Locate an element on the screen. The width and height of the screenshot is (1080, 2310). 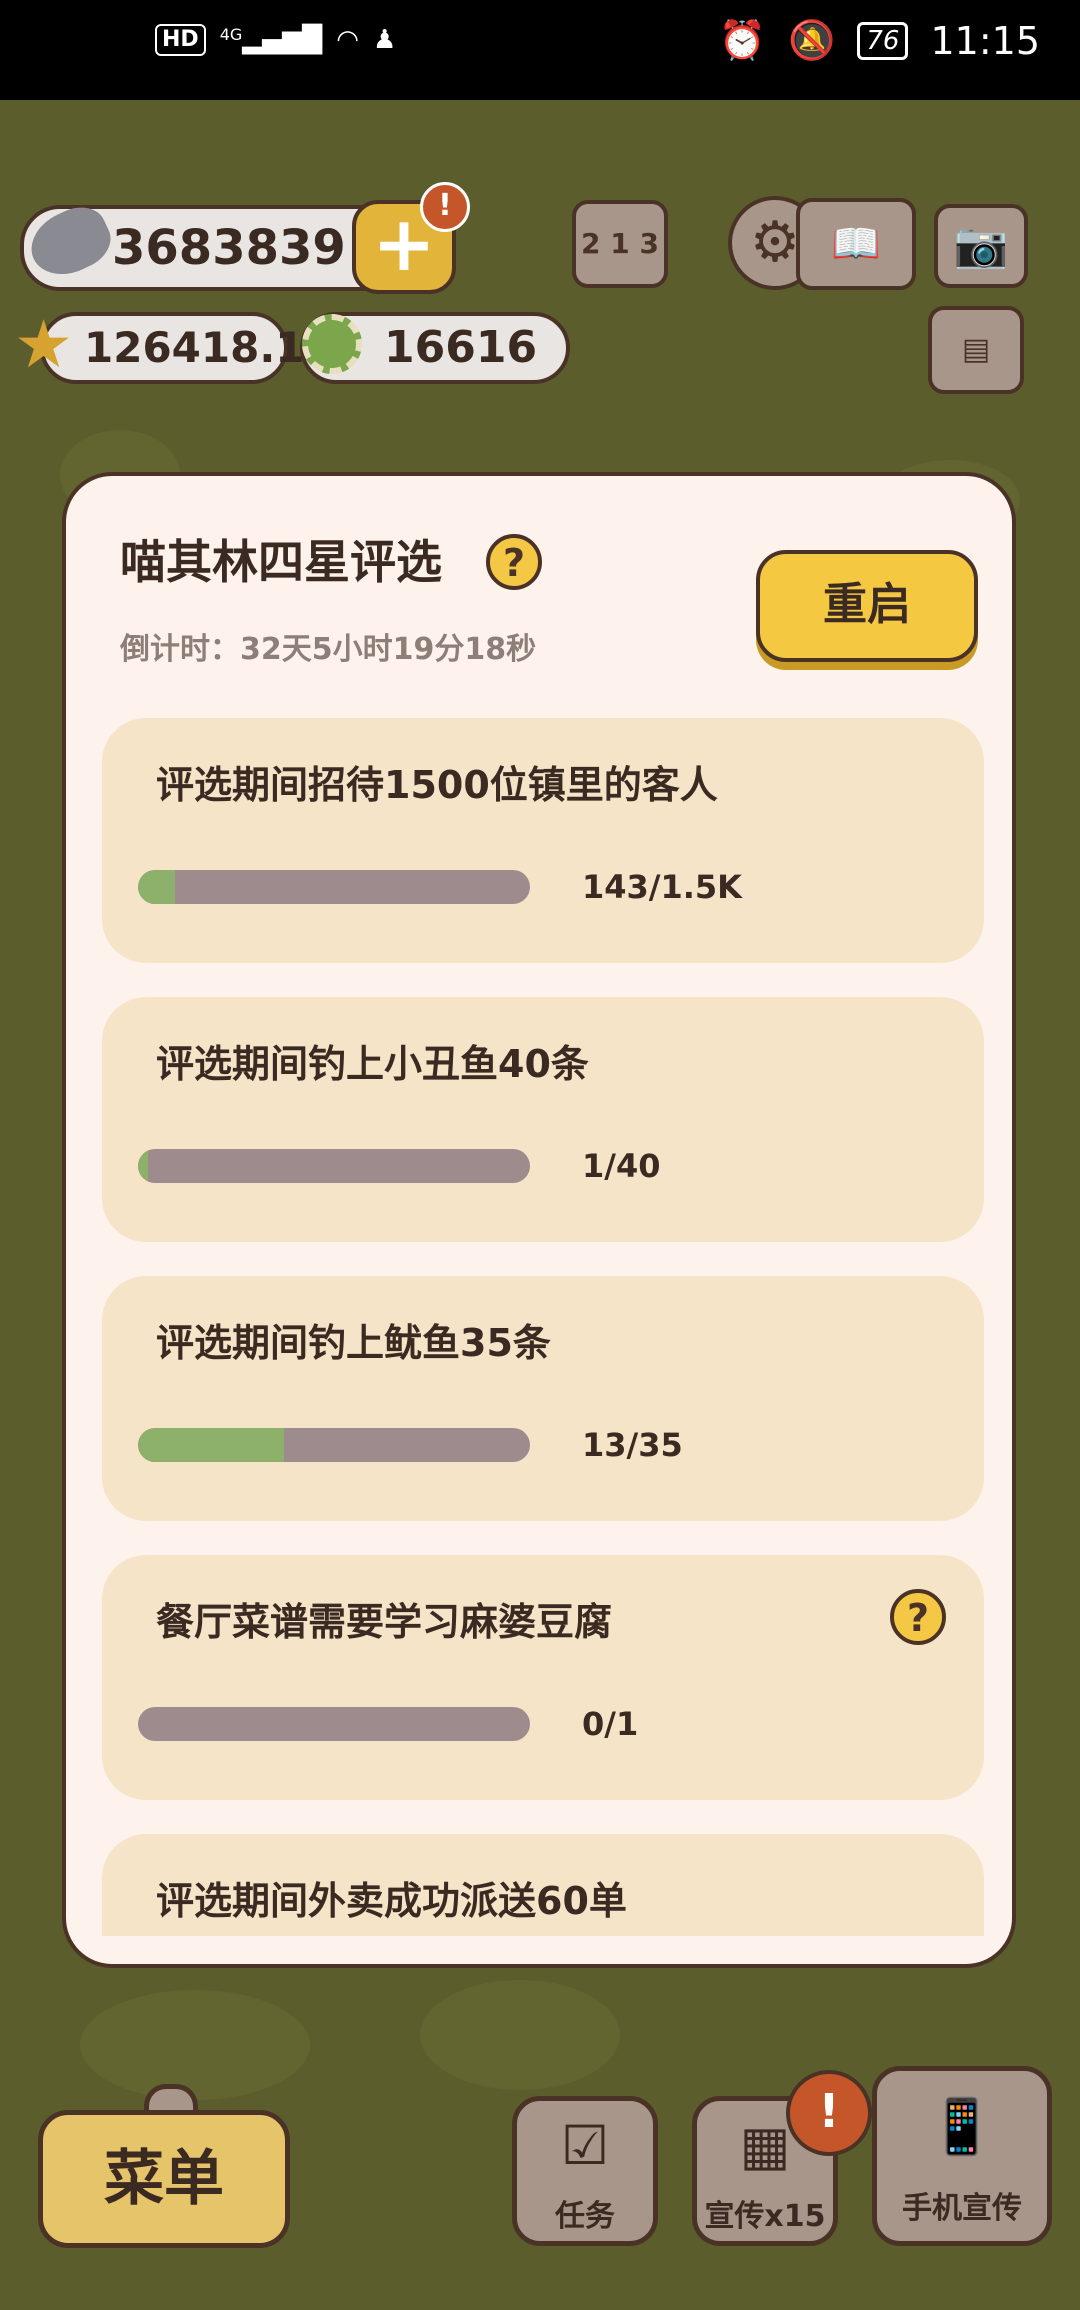
wifi-icon: ◠ is located at coordinates (347, 40).